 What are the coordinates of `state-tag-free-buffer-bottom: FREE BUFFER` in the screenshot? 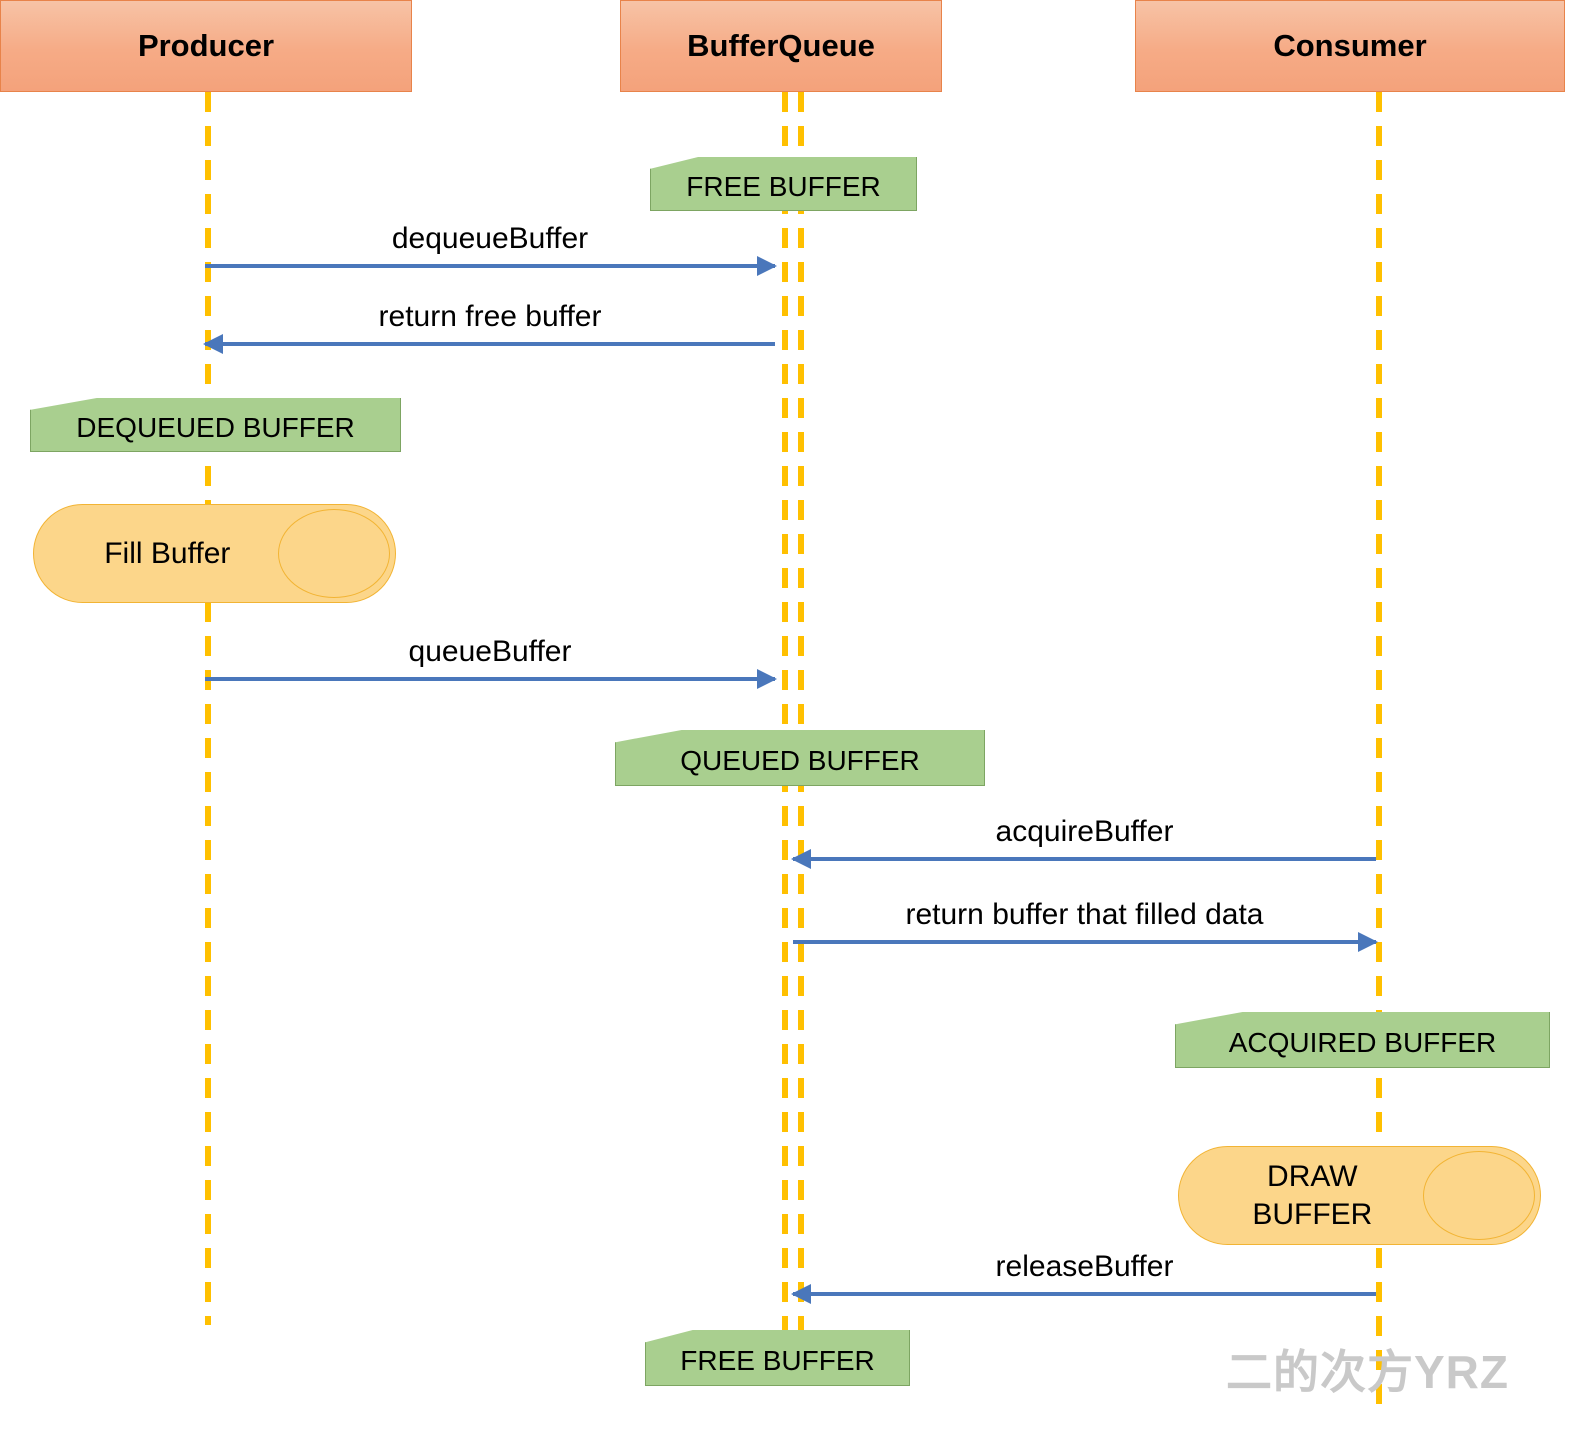 It's located at (777, 1358).